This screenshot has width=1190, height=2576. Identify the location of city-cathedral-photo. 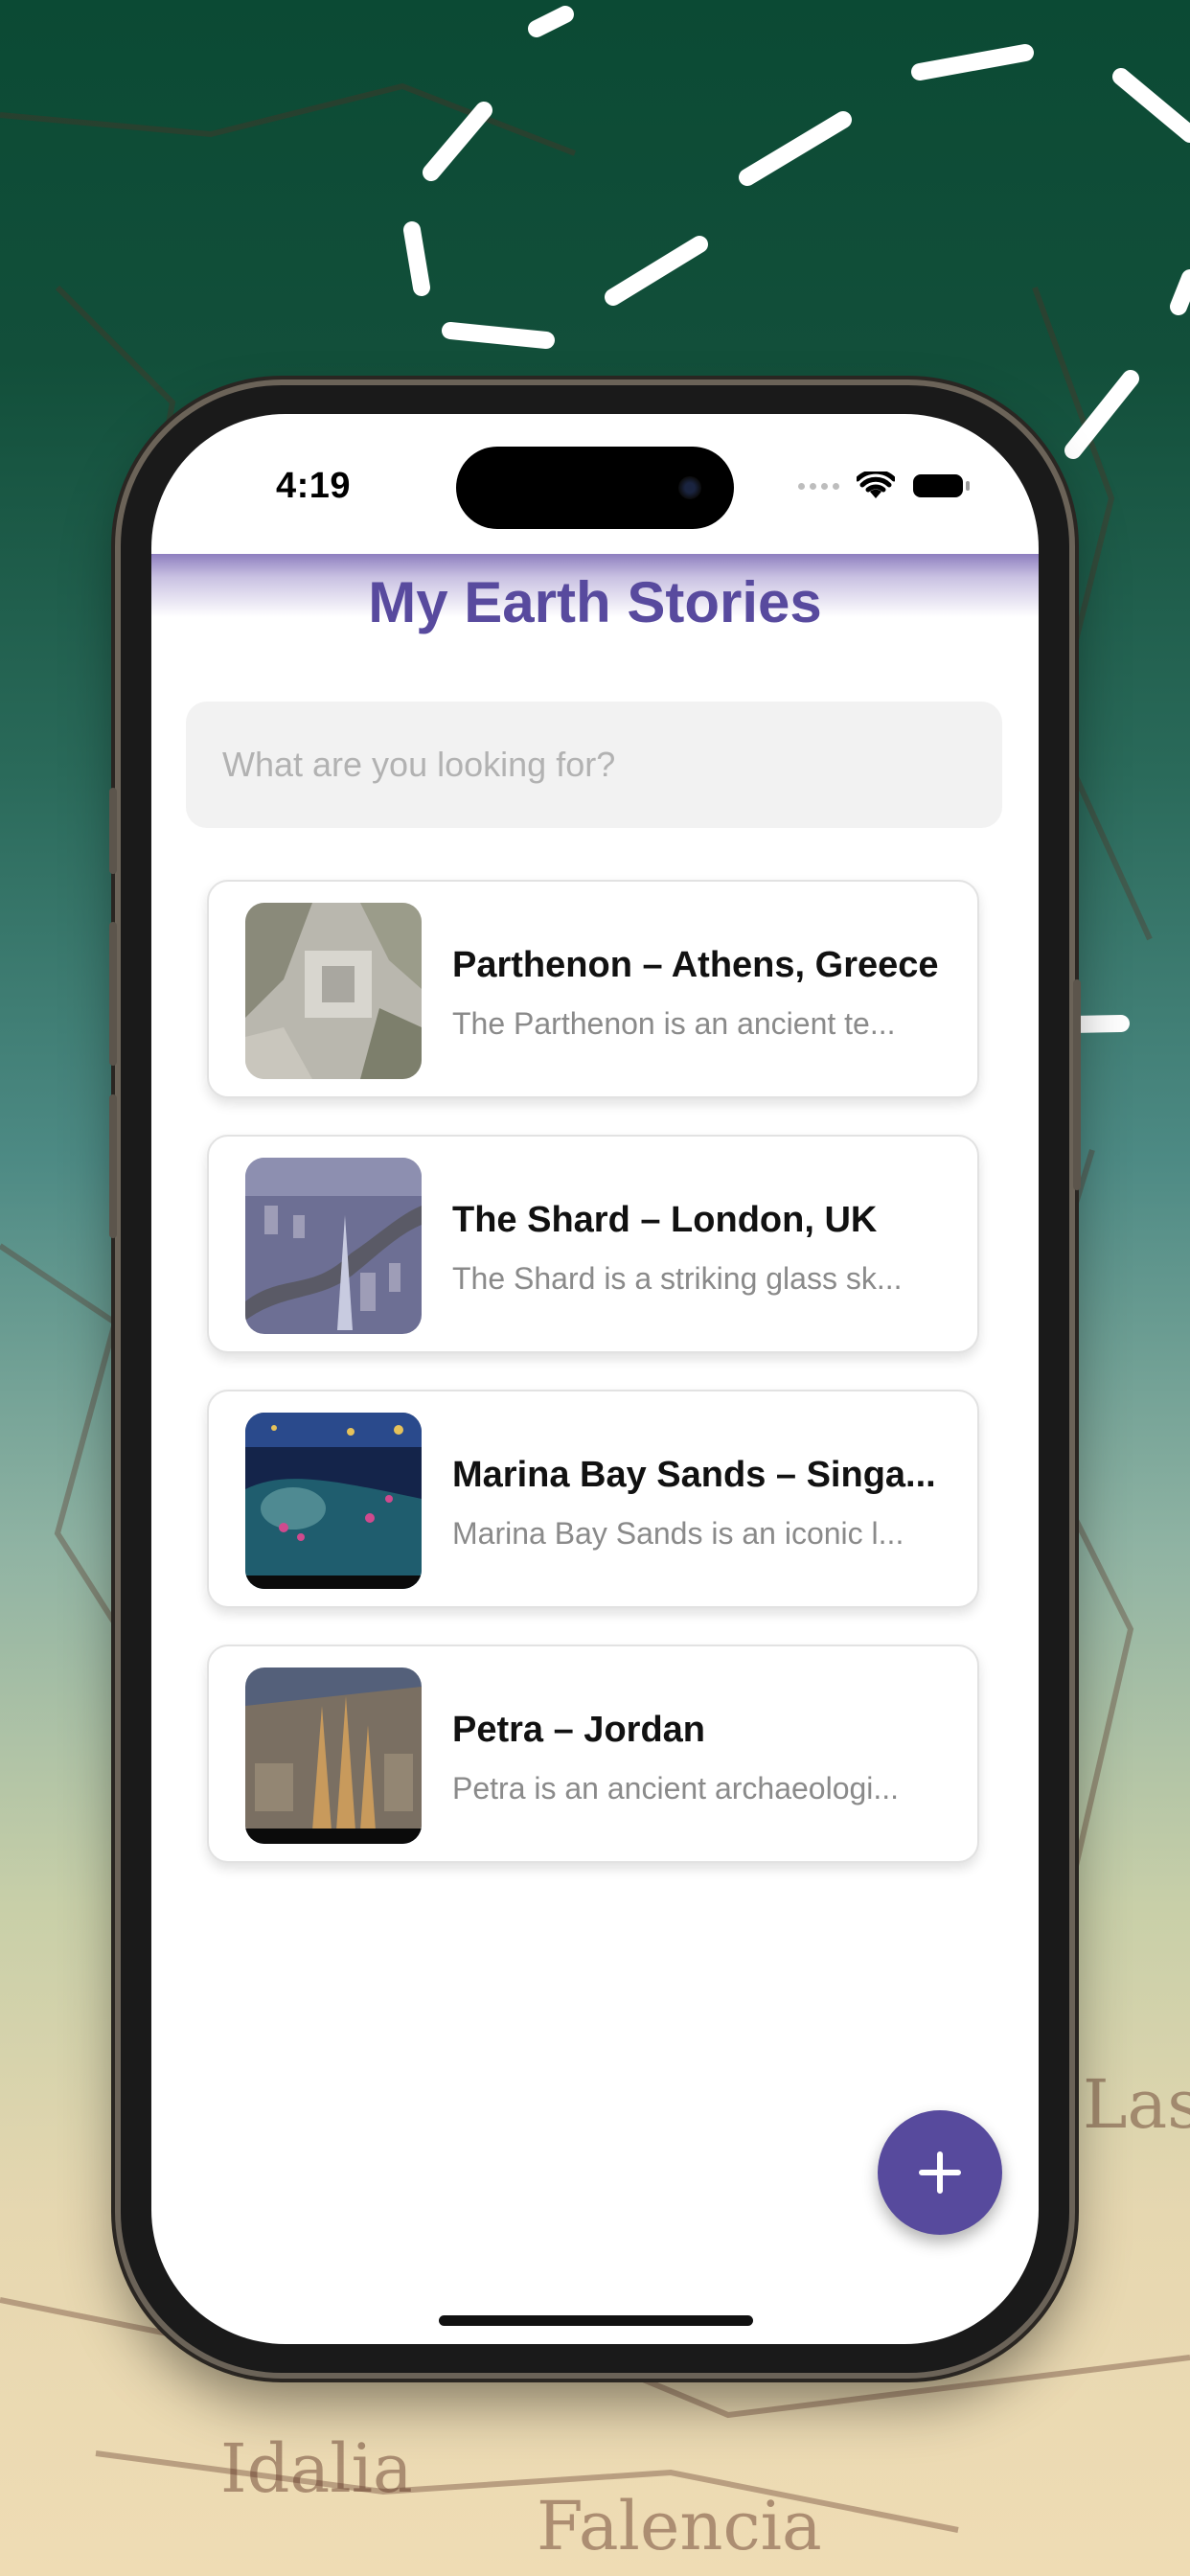
(334, 1756).